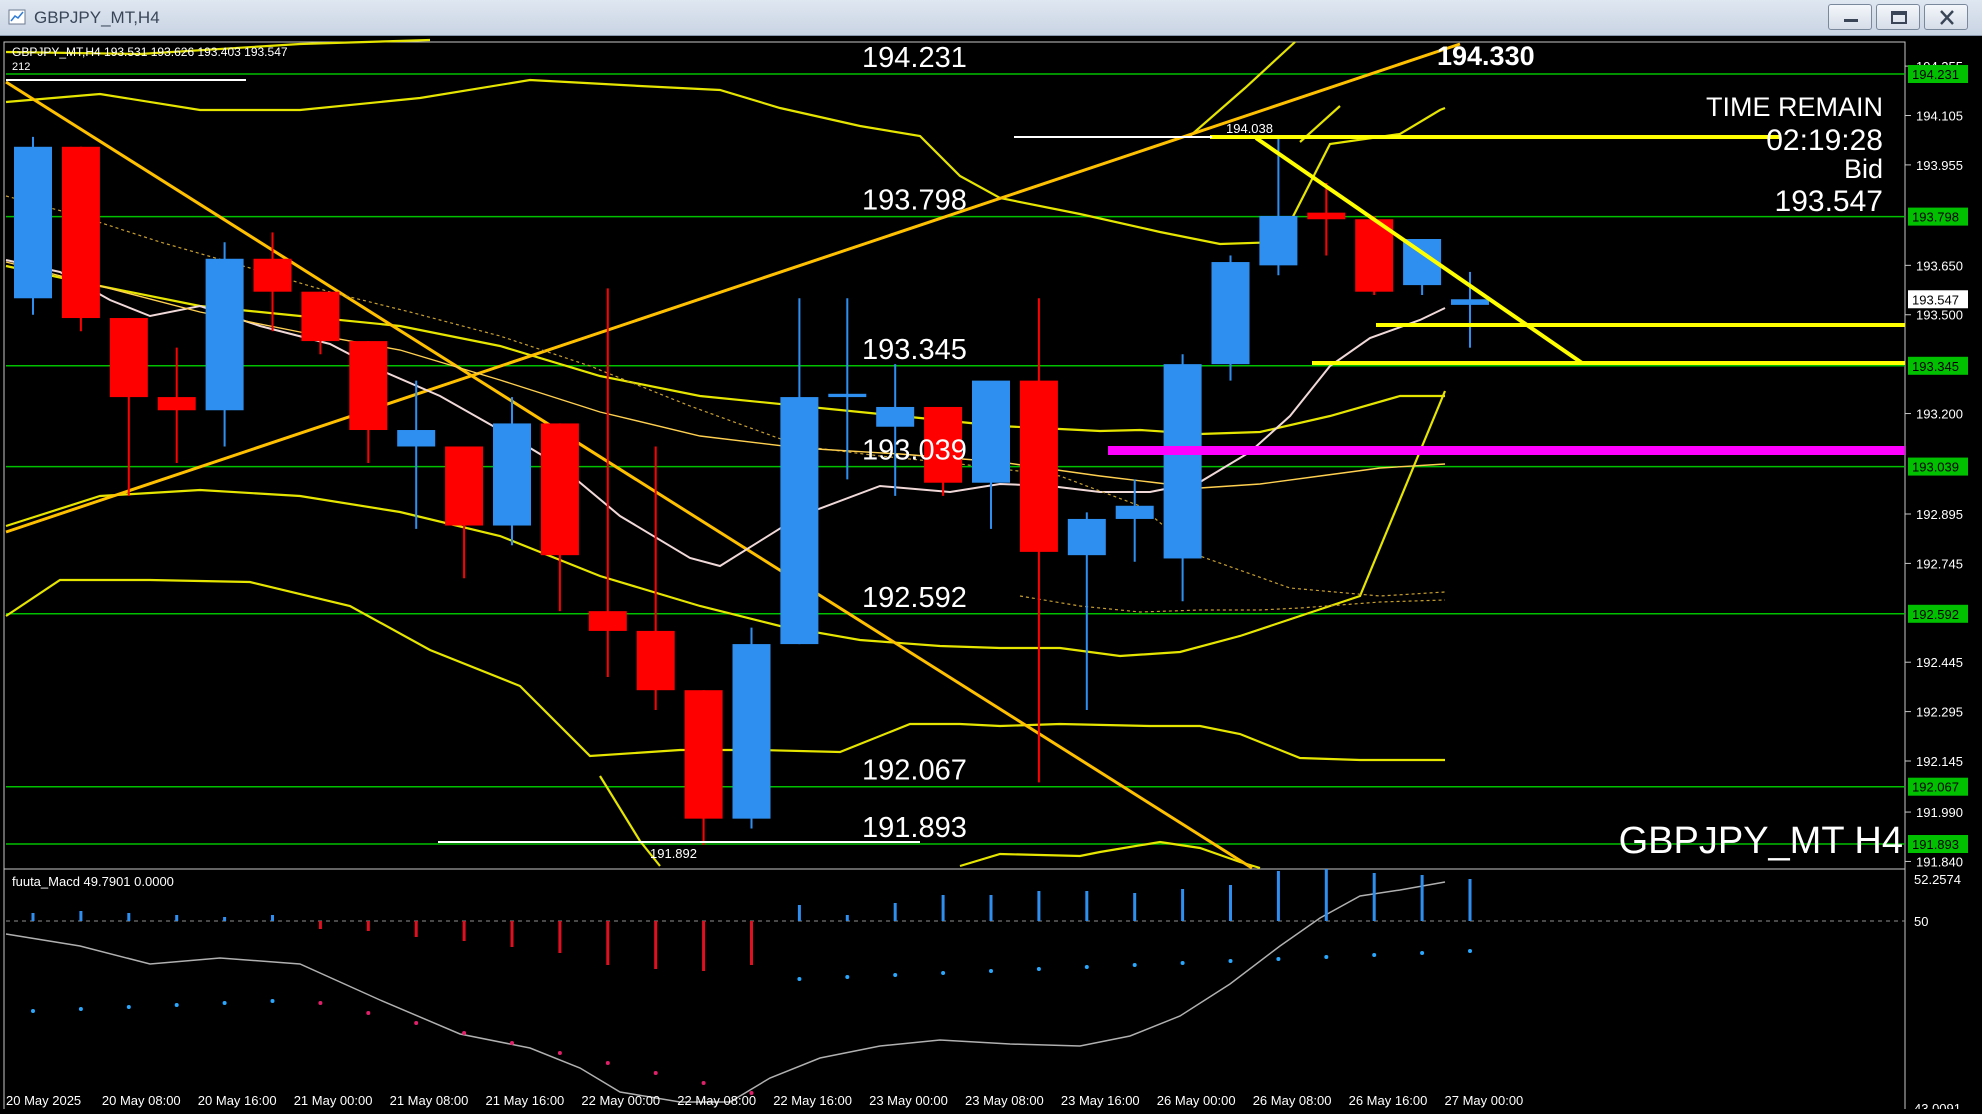  What do you see at coordinates (1004, 1100) in the screenshot?
I see `time-label: 23 May 08:00` at bounding box center [1004, 1100].